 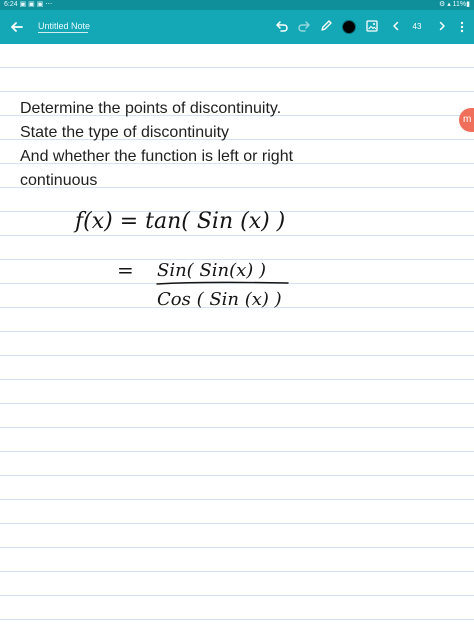 I want to click on battery-status: ⚙ ▴ 11%▮, so click(x=454, y=4).